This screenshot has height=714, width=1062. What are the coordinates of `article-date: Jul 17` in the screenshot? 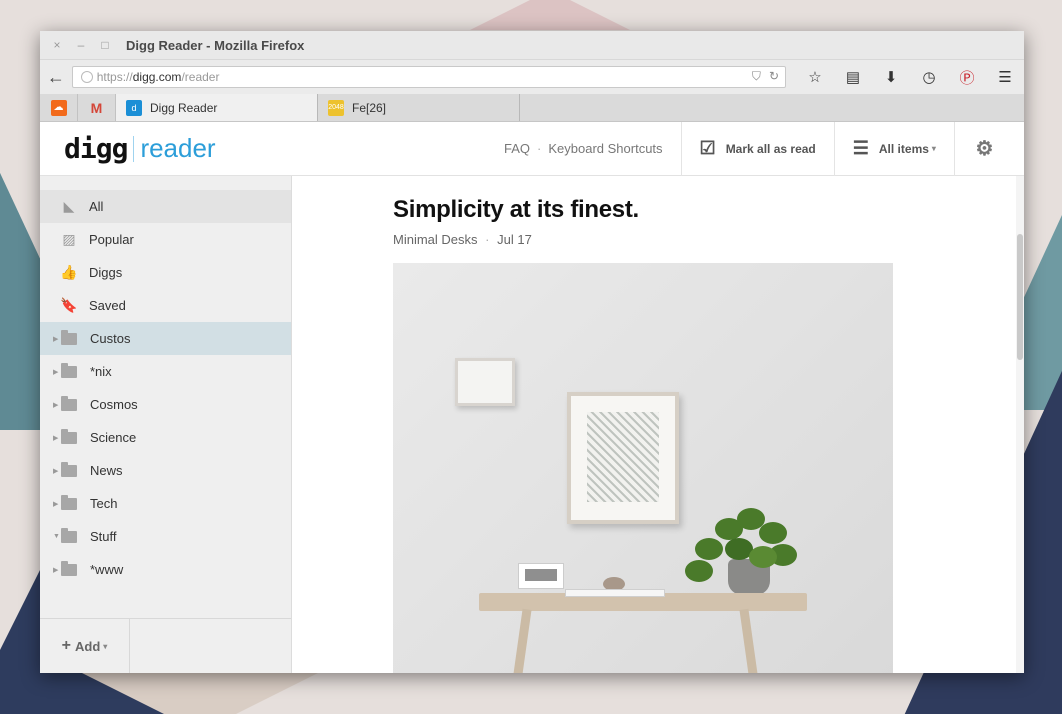 It's located at (514, 239).